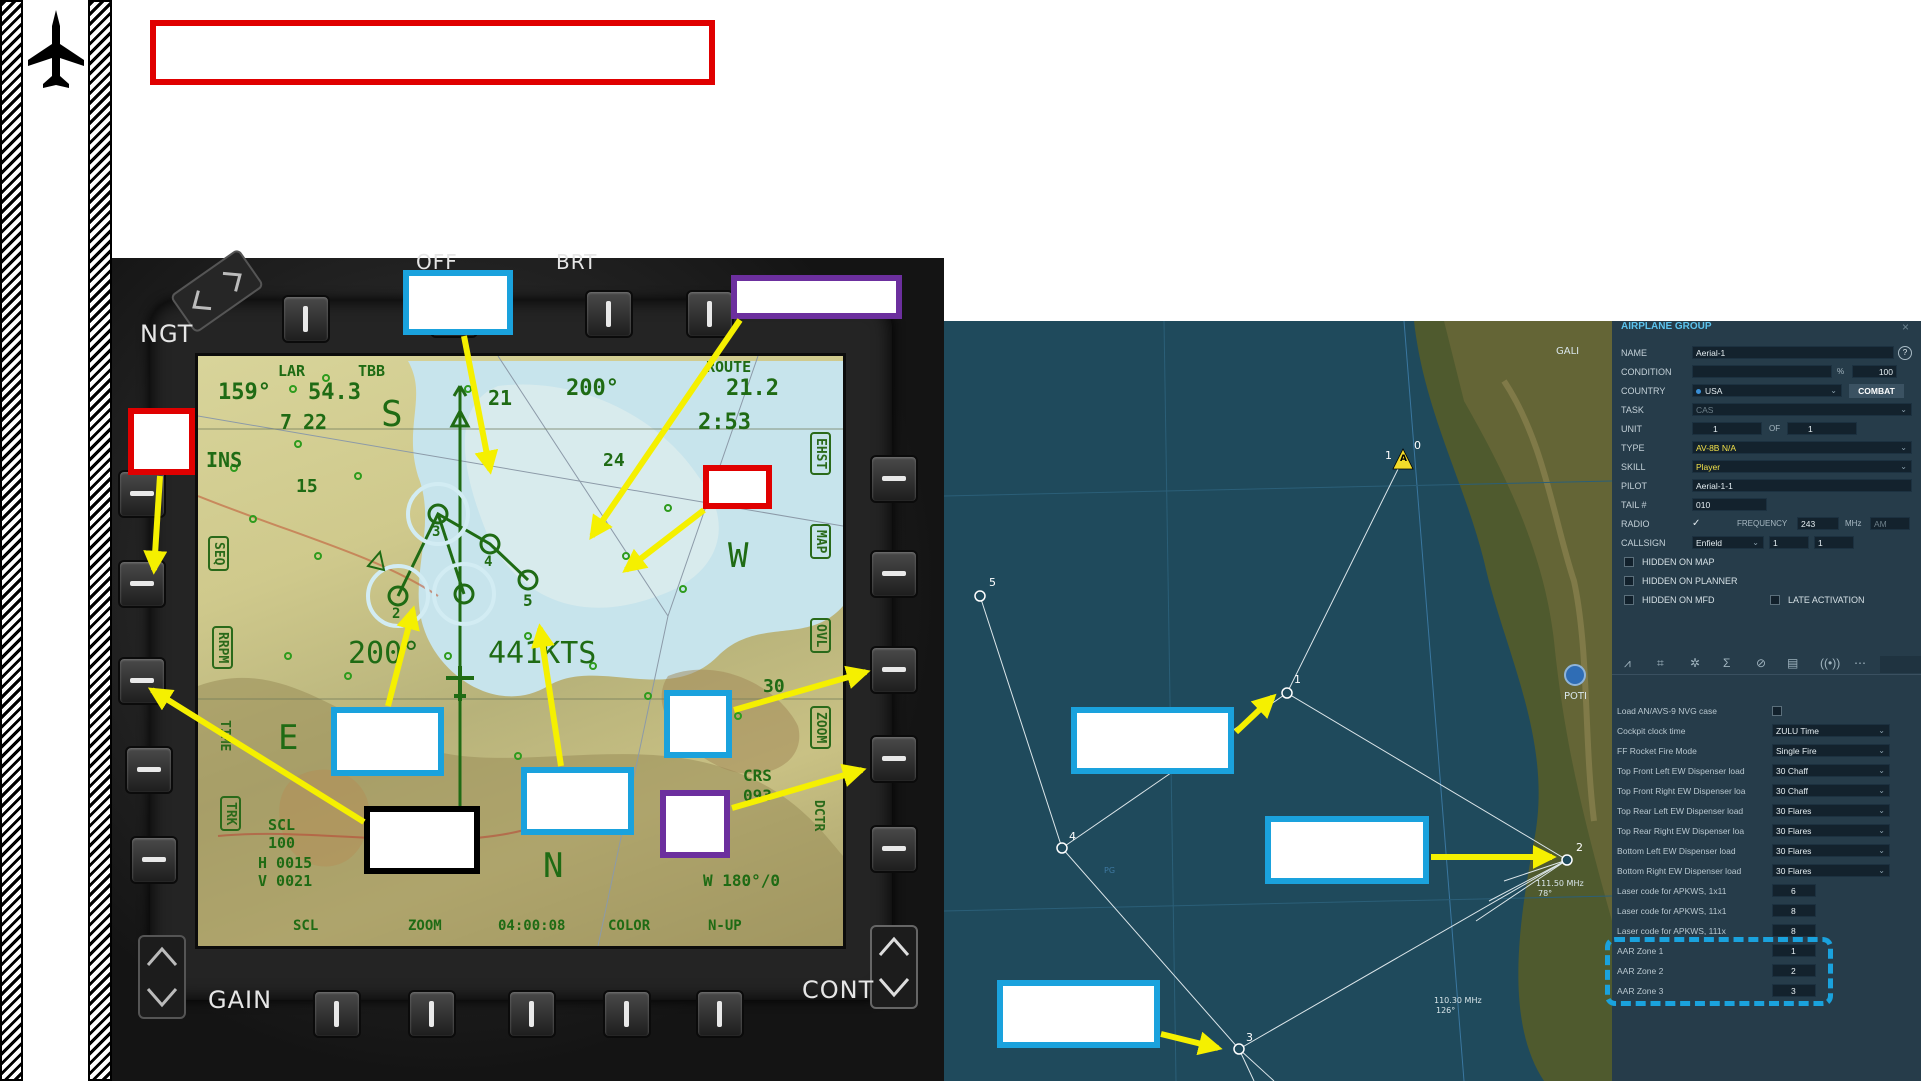 The image size is (1921, 1081). I want to click on nvg-checkbox, so click(1777, 711).